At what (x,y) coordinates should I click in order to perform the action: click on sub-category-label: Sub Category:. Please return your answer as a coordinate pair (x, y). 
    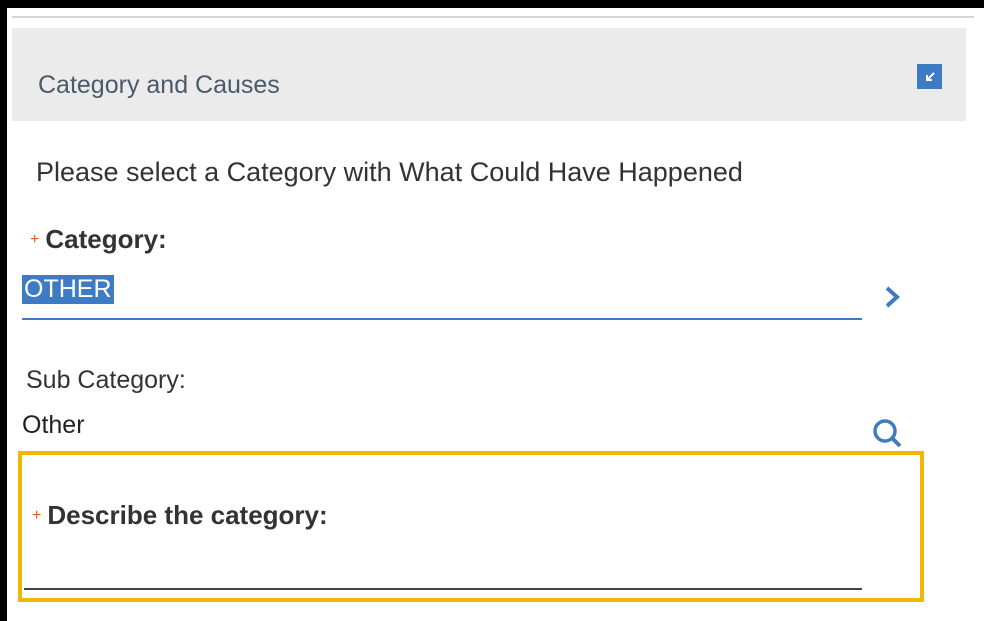
    Looking at the image, I should click on (106, 380).